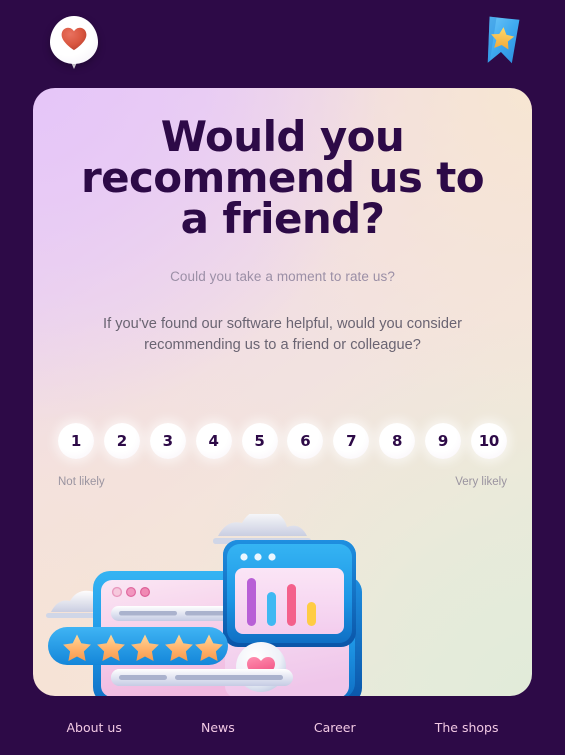  What do you see at coordinates (397, 441) in the screenshot?
I see `rating-option-8: 8` at bounding box center [397, 441].